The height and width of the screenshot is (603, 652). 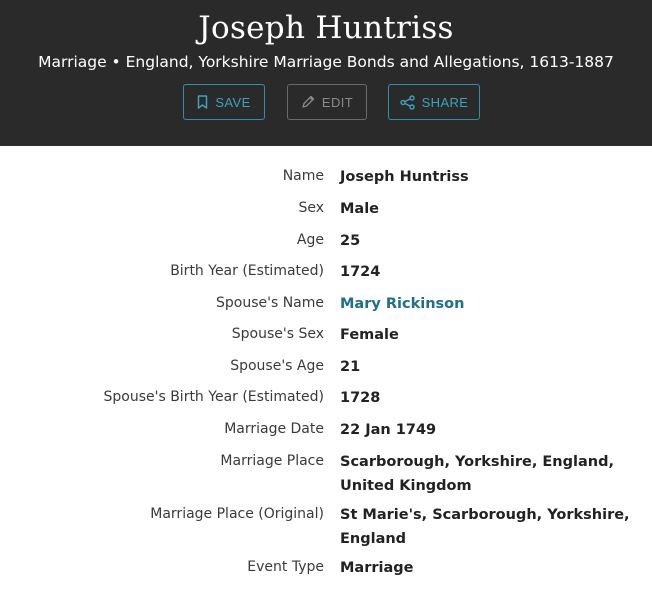 What do you see at coordinates (350, 367) in the screenshot?
I see `detail-value: 21` at bounding box center [350, 367].